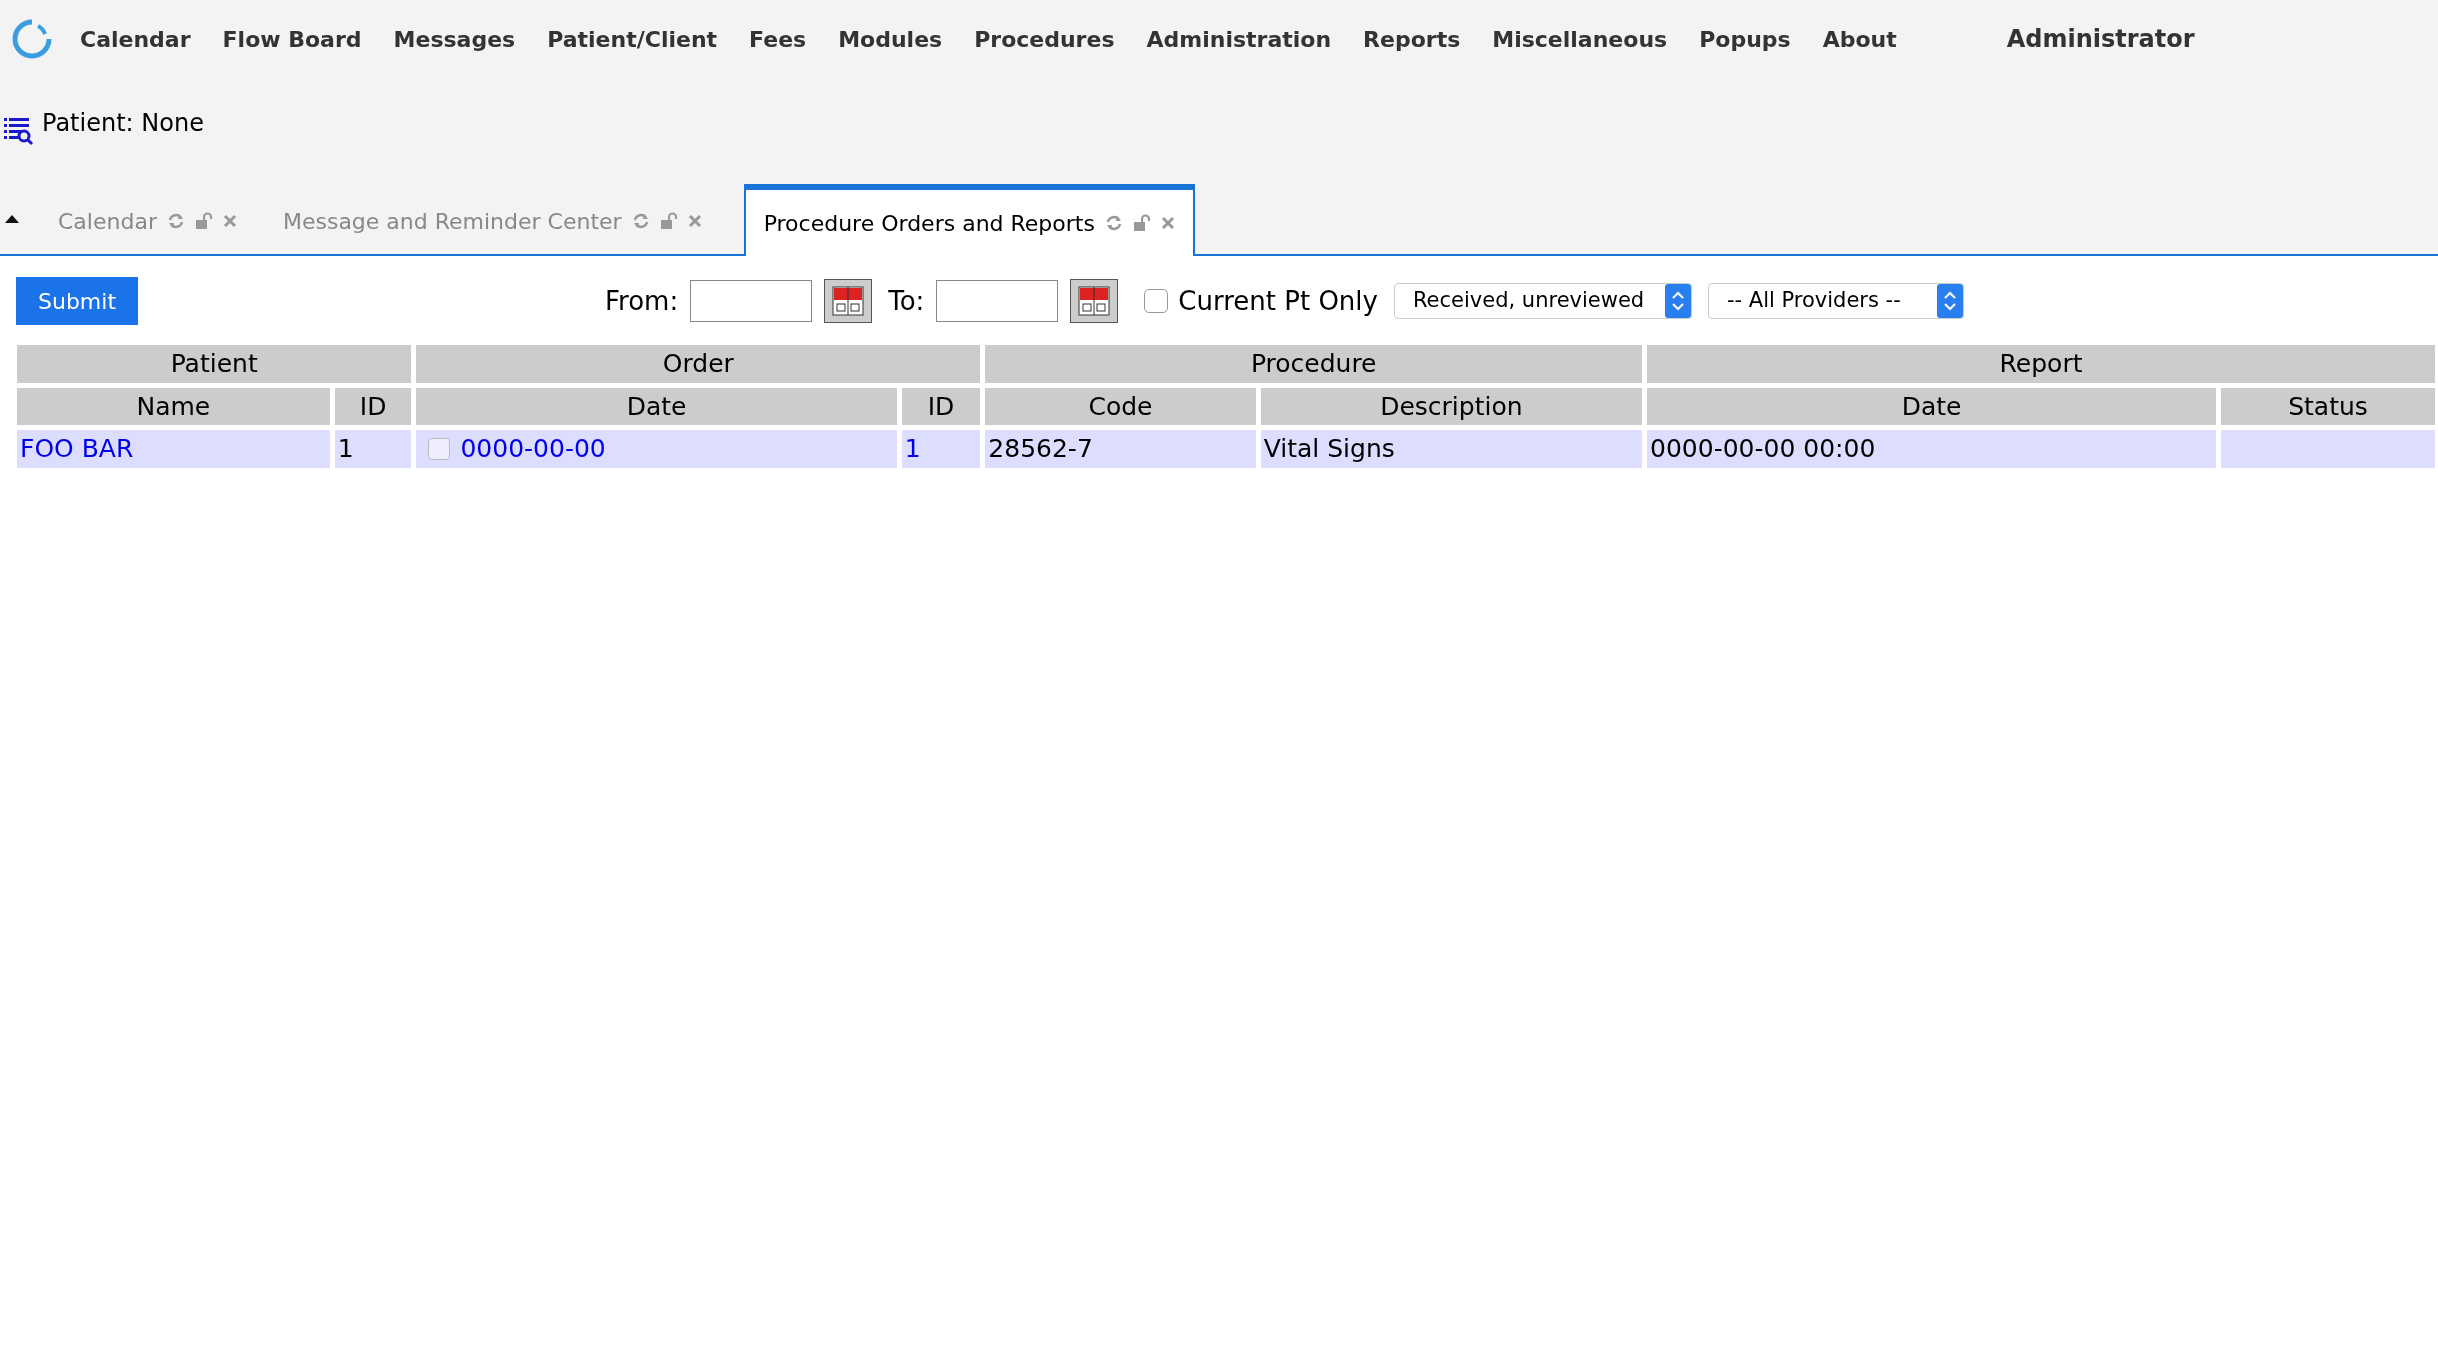 This screenshot has width=2438, height=1346. Describe the element at coordinates (632, 39) in the screenshot. I see `menu-item: Patient/Client` at that location.